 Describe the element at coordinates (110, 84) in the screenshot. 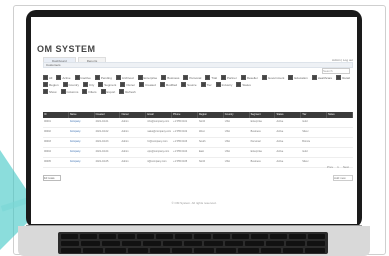

I see `filter-label: Segment` at that location.